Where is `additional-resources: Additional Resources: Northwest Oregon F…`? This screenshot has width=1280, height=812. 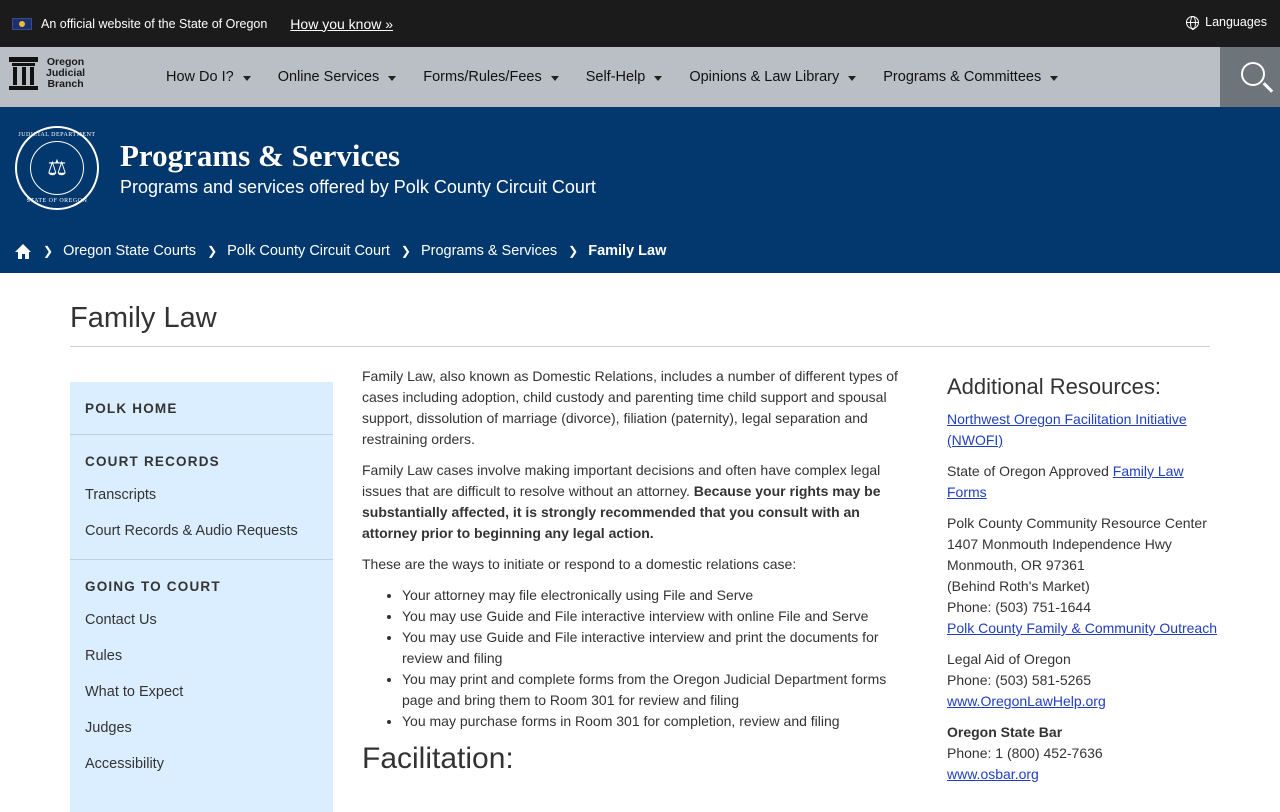
additional-resources: Additional Resources: Northwest Oregon F… is located at coordinates (1082, 585).